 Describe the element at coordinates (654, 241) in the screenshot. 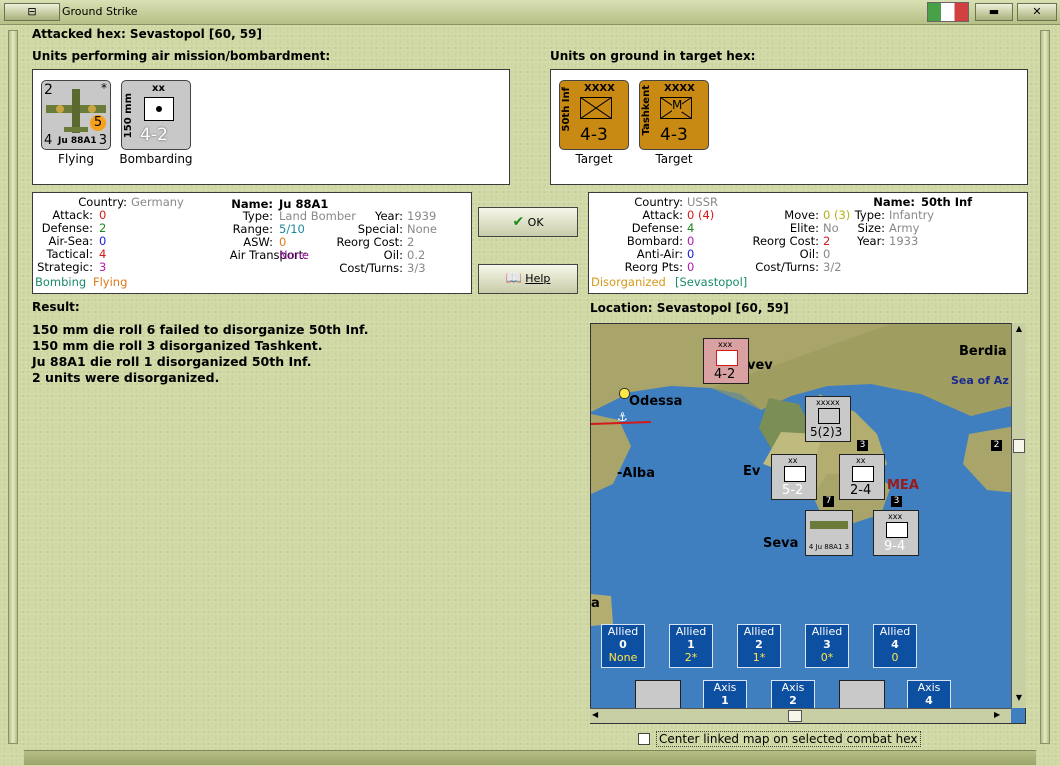

I see `bombard-label: Bombard:` at that location.